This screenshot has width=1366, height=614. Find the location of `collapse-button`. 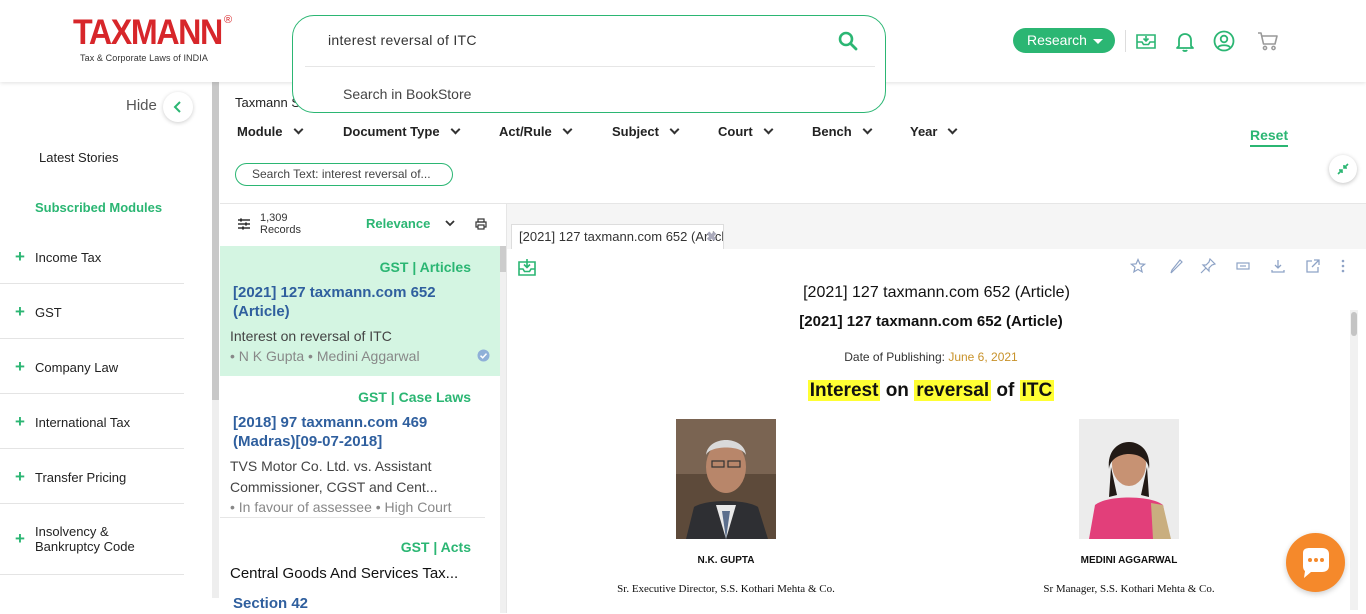

collapse-button is located at coordinates (1343, 169).